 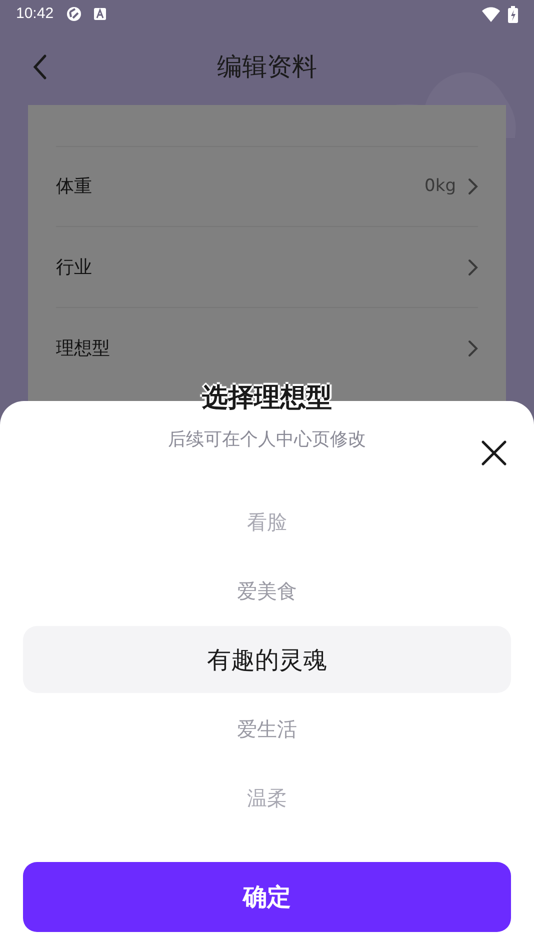 What do you see at coordinates (100, 14) in the screenshot?
I see `keyboard-status-icon` at bounding box center [100, 14].